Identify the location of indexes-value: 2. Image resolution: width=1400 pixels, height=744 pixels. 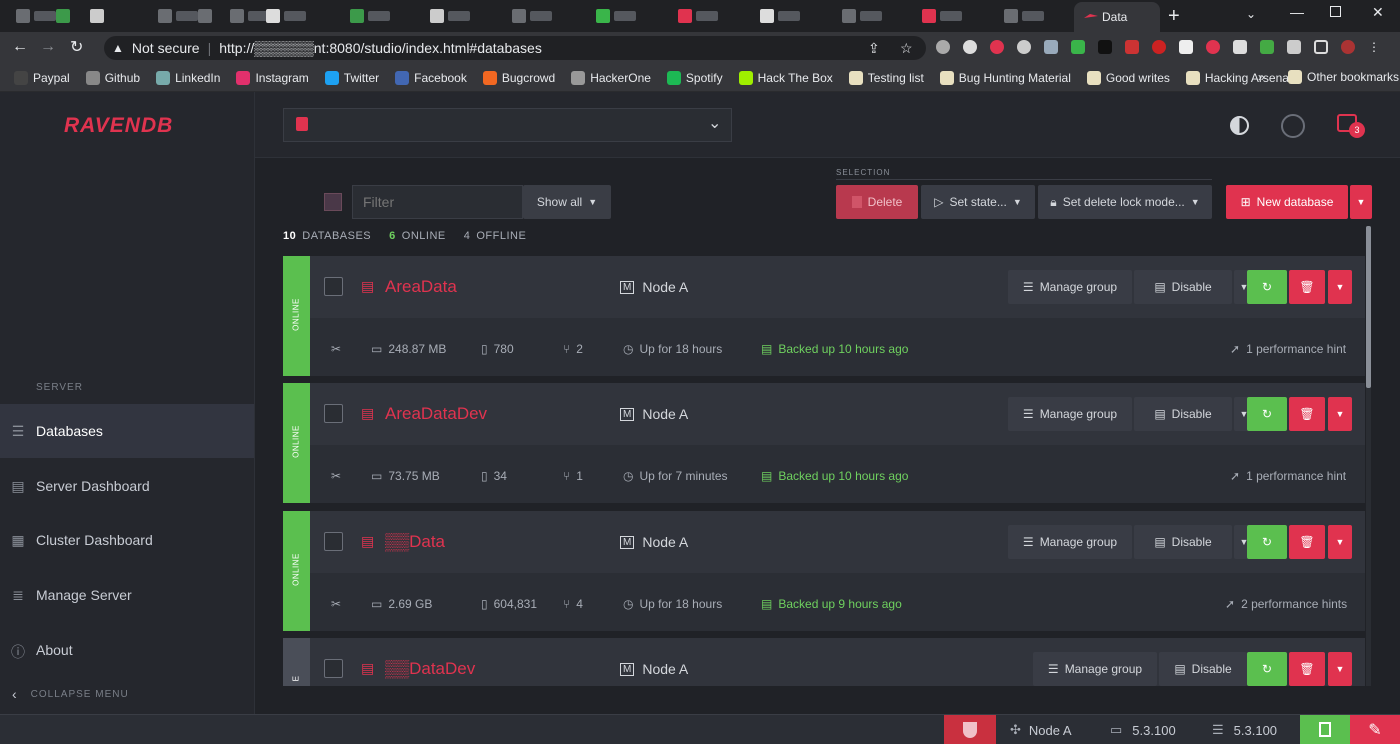
(579, 349).